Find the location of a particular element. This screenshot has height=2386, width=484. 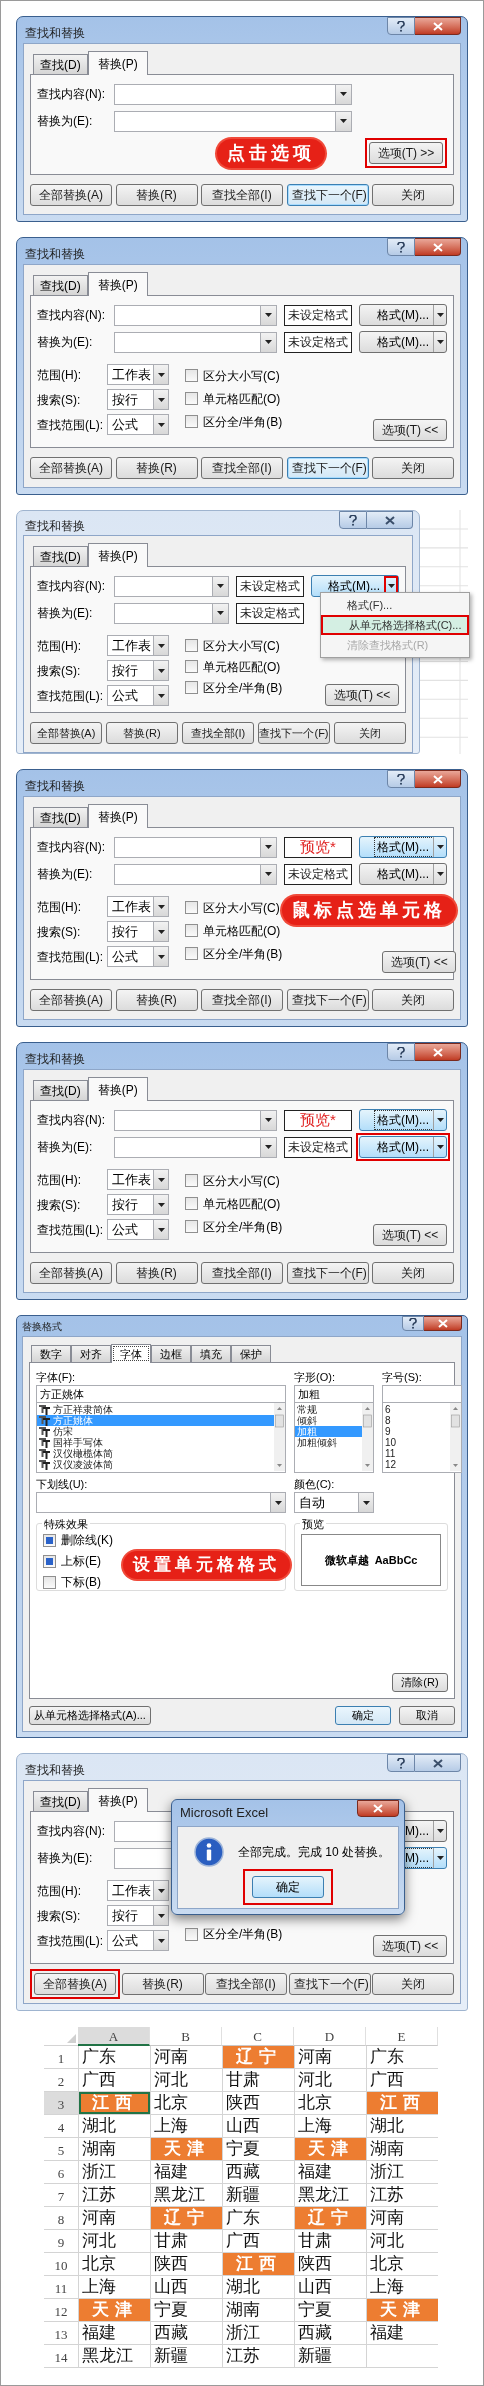

field-label: 颜色(C): is located at coordinates (315, 1484).